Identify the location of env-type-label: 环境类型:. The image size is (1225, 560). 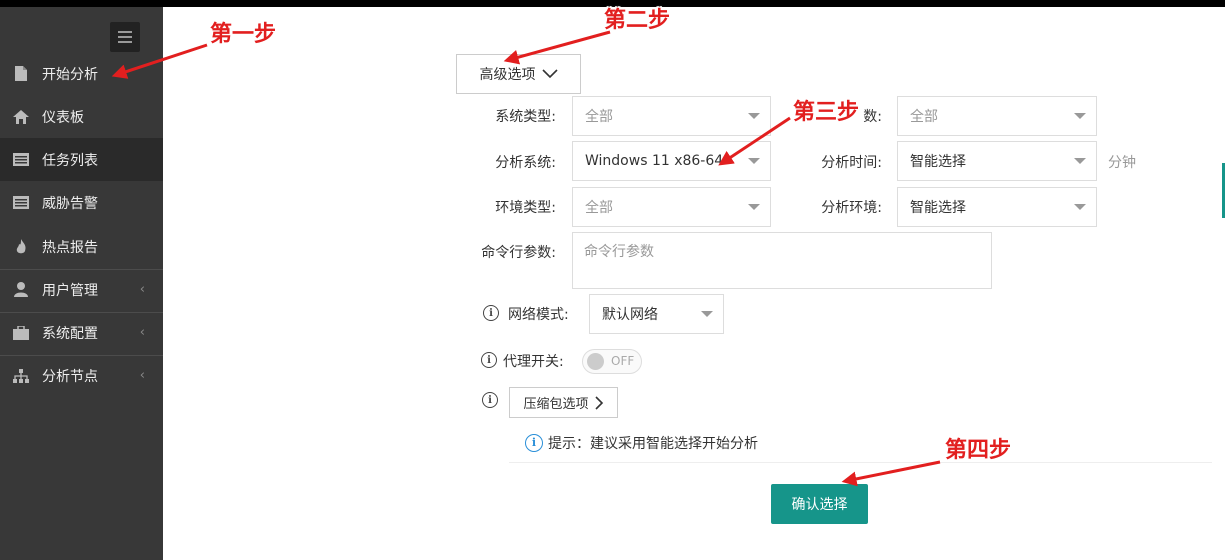
(525, 208).